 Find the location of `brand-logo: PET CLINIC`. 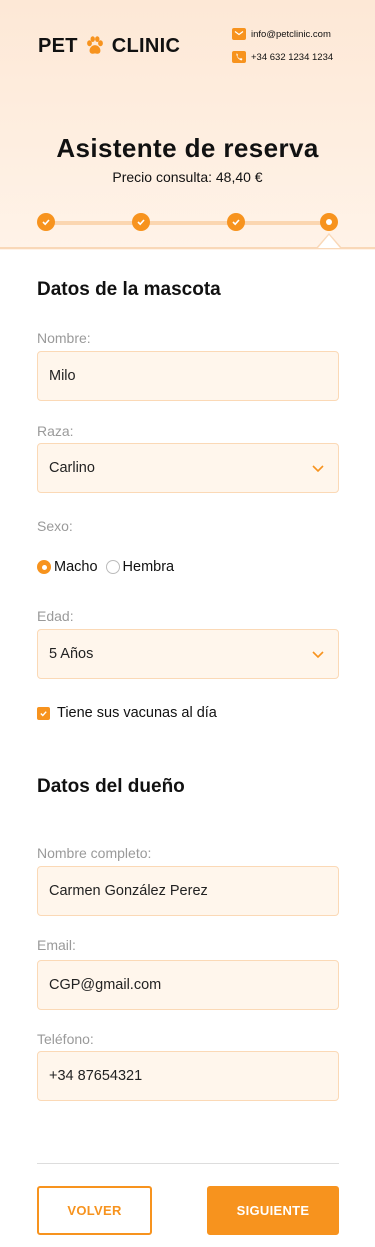

brand-logo: PET CLINIC is located at coordinates (109, 46).